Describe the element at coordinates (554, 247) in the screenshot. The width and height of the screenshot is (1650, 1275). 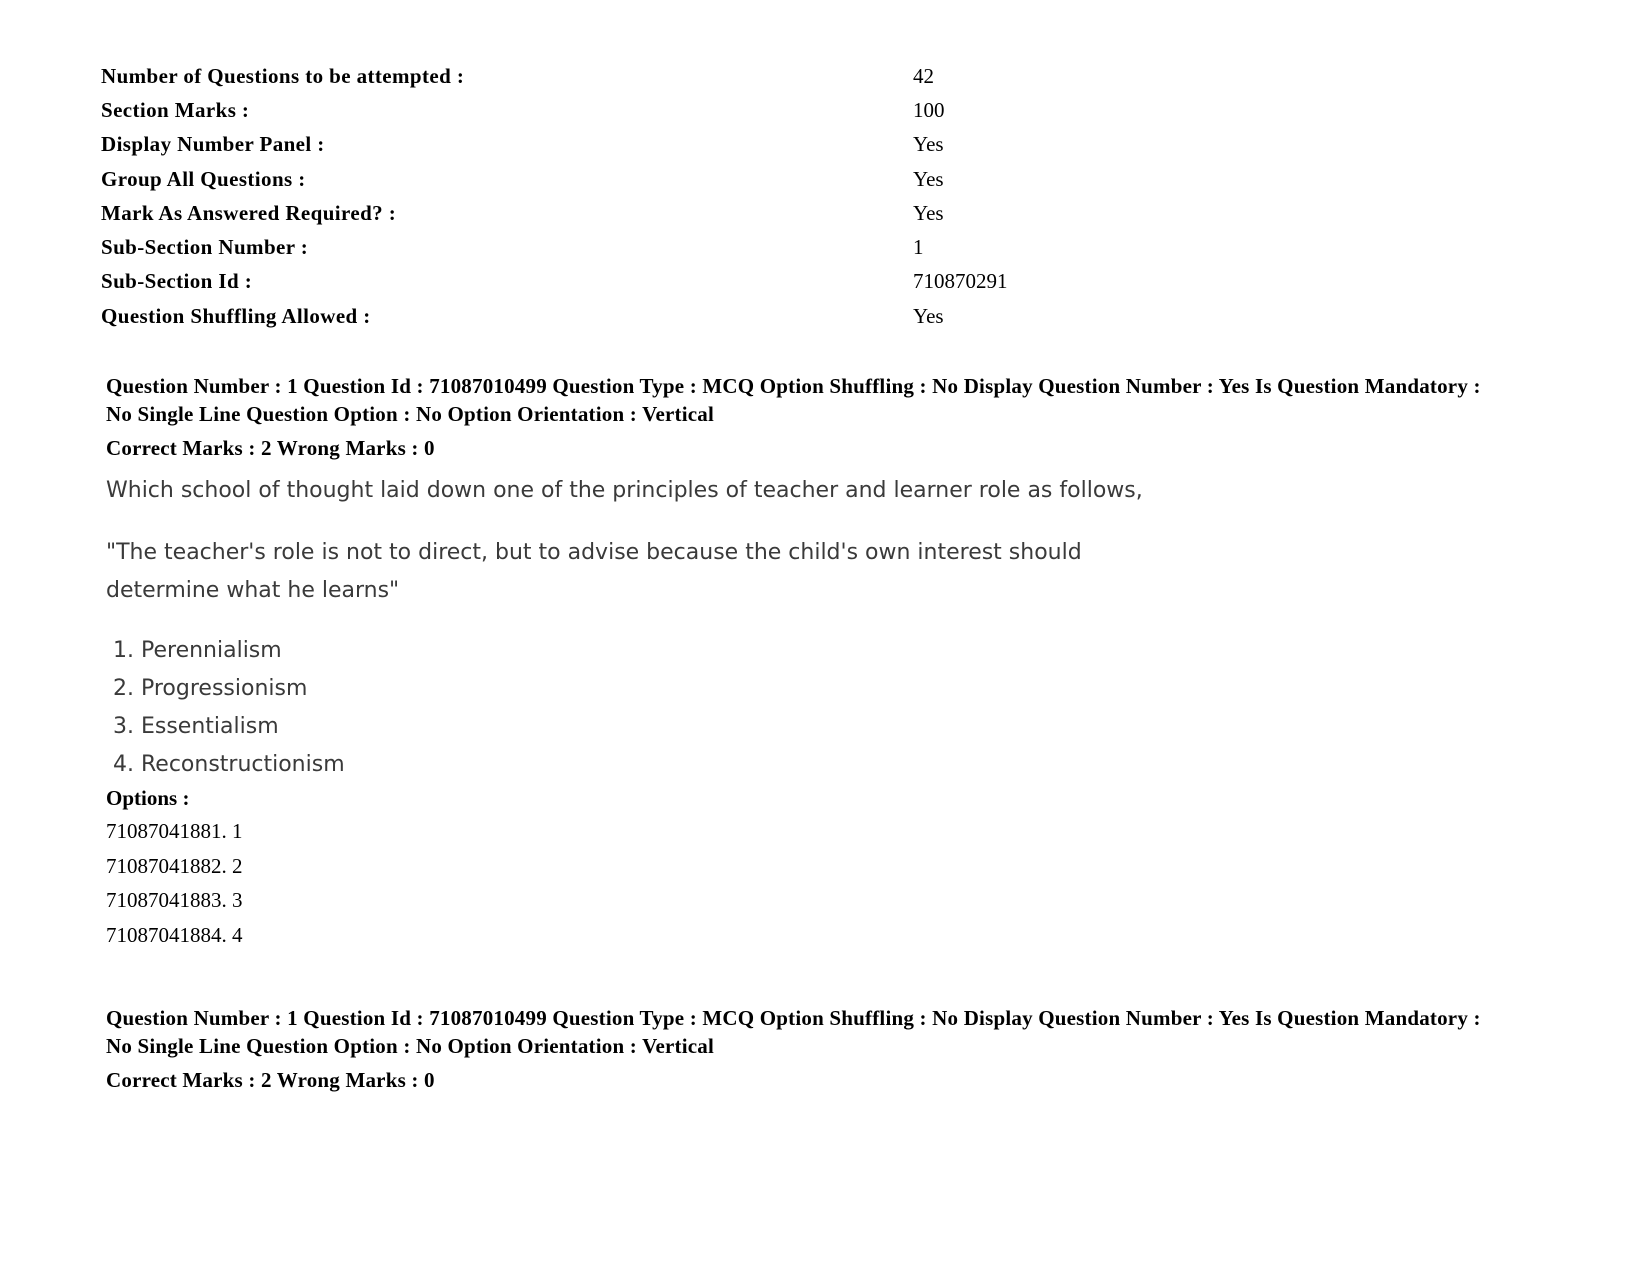
I see `section-info-row: Sub-Section Number : 1` at that location.